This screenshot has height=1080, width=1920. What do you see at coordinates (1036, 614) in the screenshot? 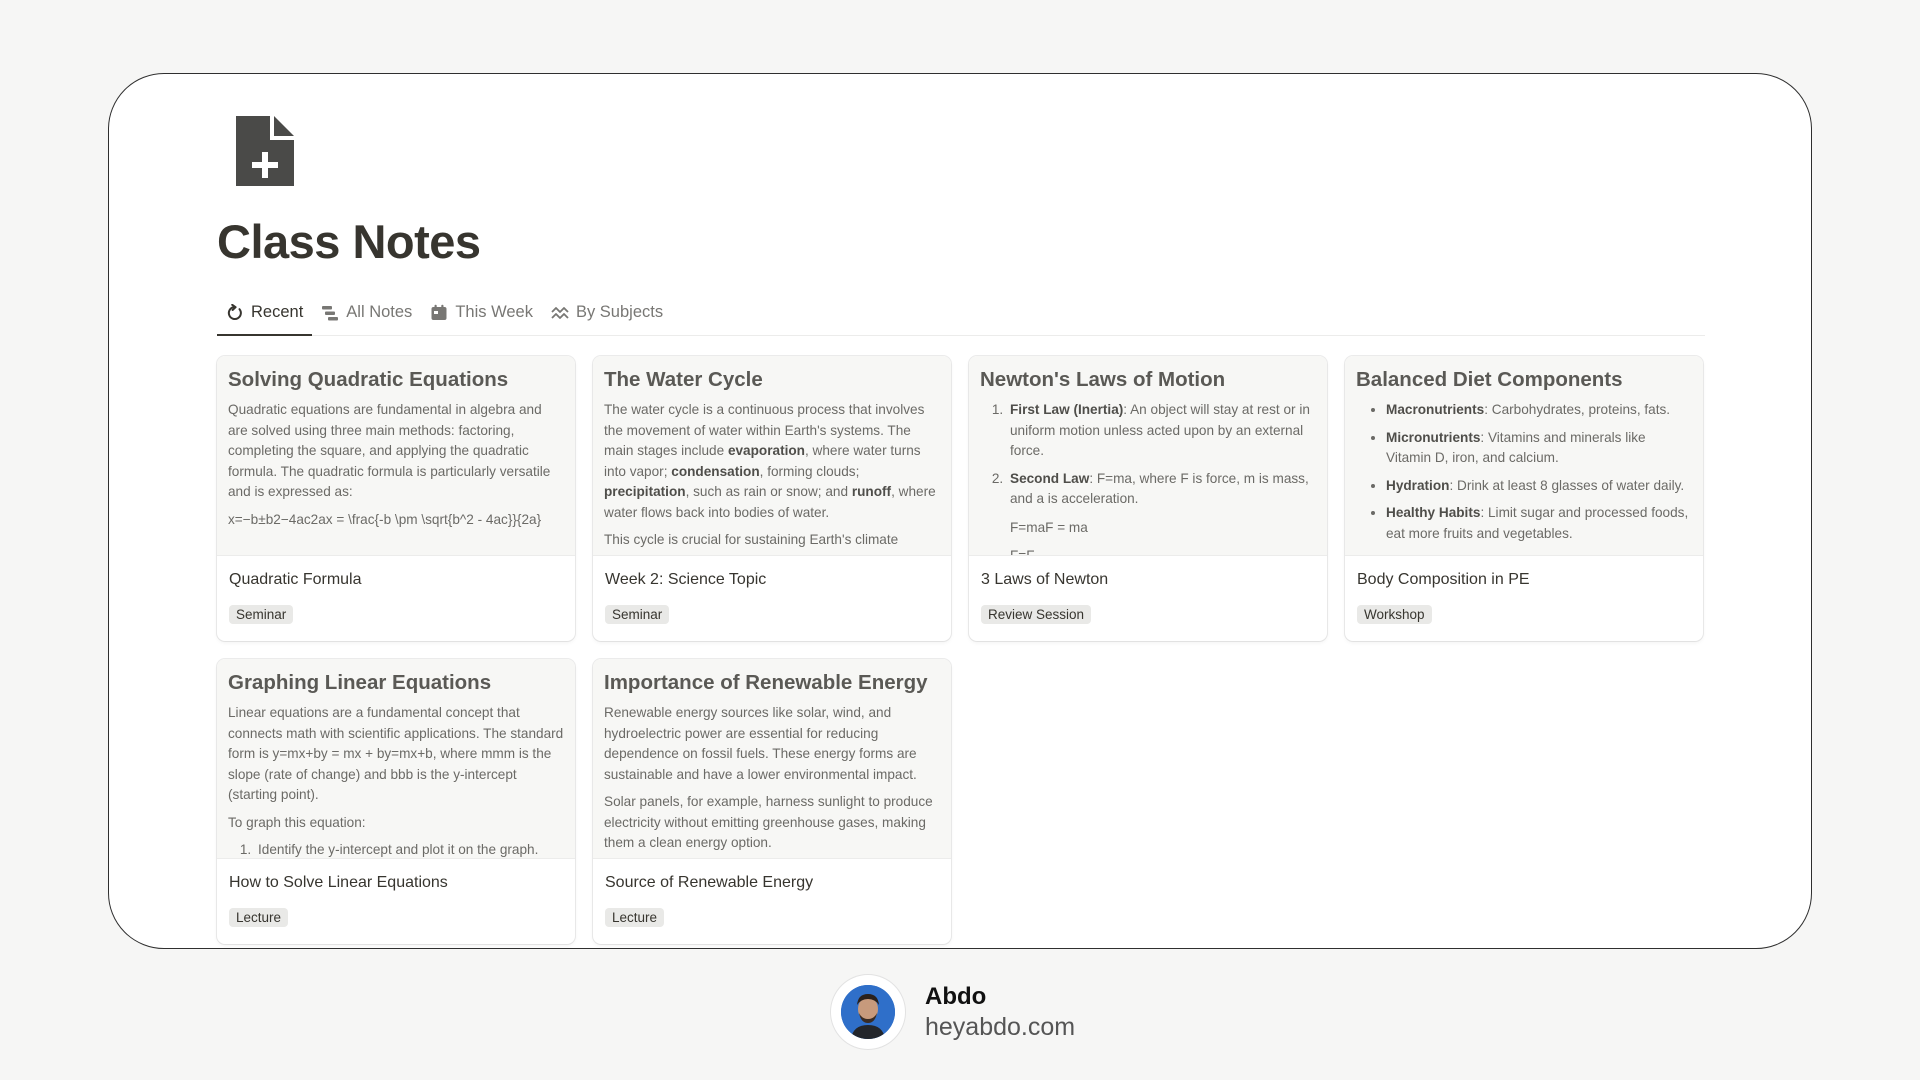
I see `session-tag: Review Session` at bounding box center [1036, 614].